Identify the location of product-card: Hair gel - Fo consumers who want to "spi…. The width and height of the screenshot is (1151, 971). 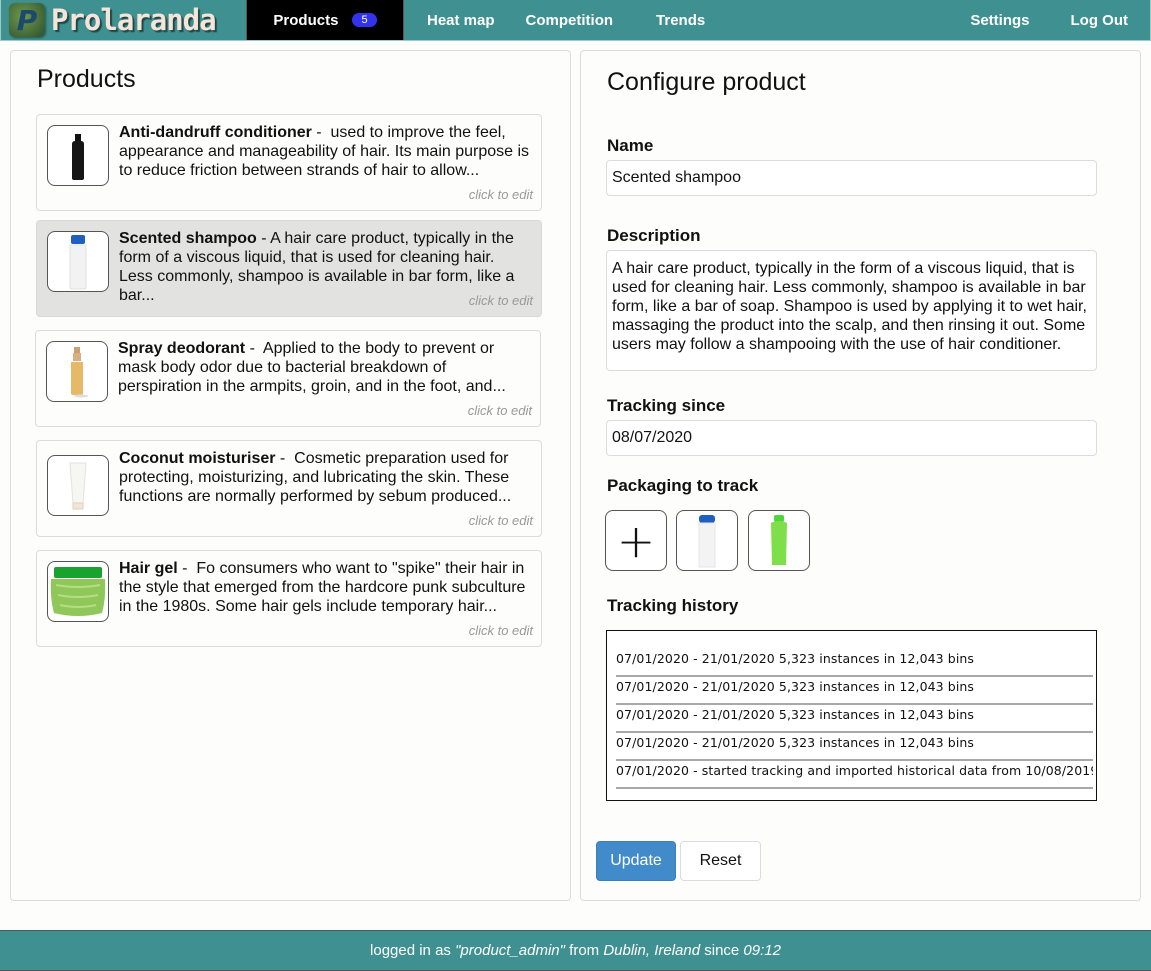
(289, 598).